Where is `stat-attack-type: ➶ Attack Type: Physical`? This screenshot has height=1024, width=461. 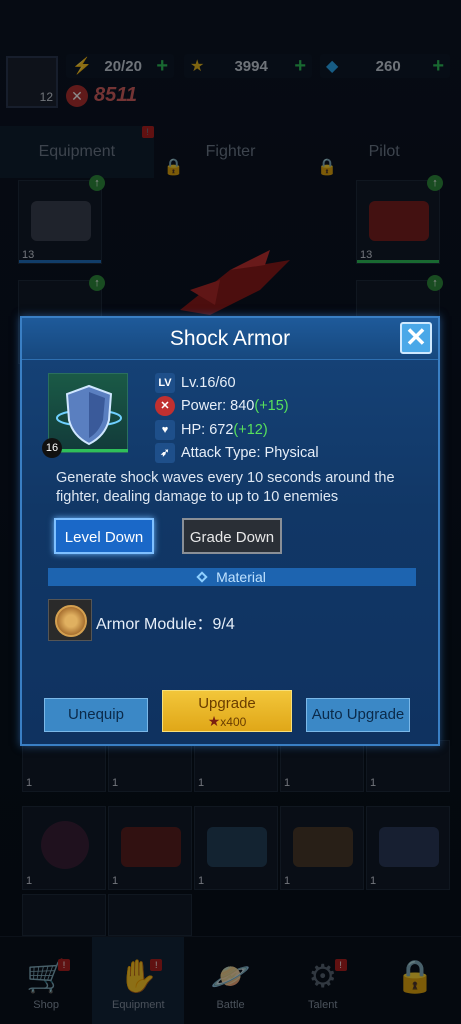
stat-attack-type: ➶ Attack Type: Physical is located at coordinates (237, 454).